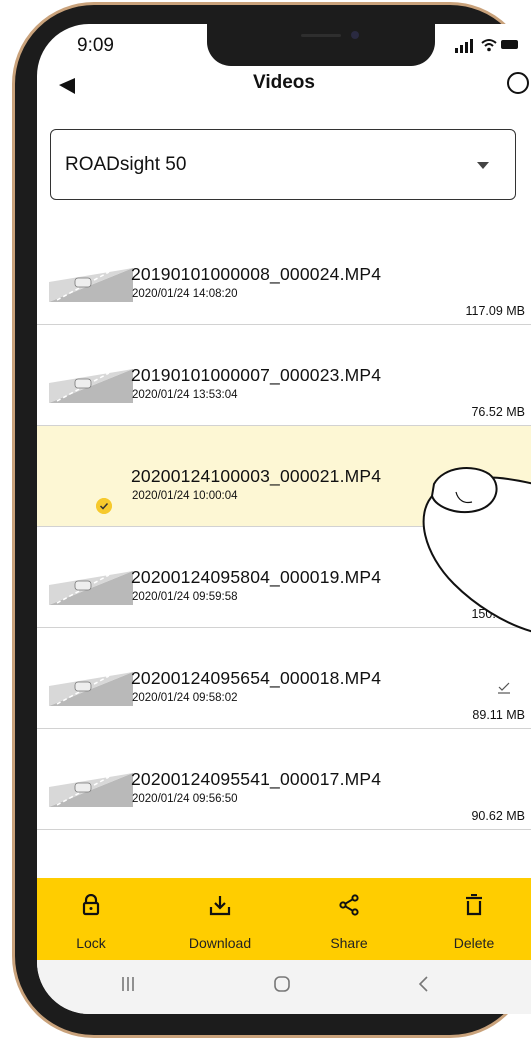  What do you see at coordinates (185, 496) in the screenshot?
I see `video-datetime: 2020/01/24 10:00:04` at bounding box center [185, 496].